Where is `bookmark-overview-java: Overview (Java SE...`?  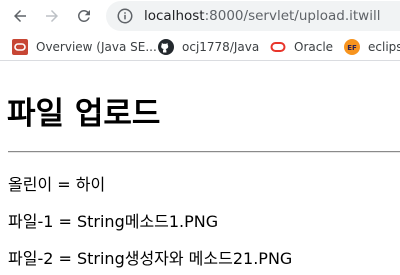 bookmark-overview-java: Overview (Java SE... is located at coordinates (84, 47).